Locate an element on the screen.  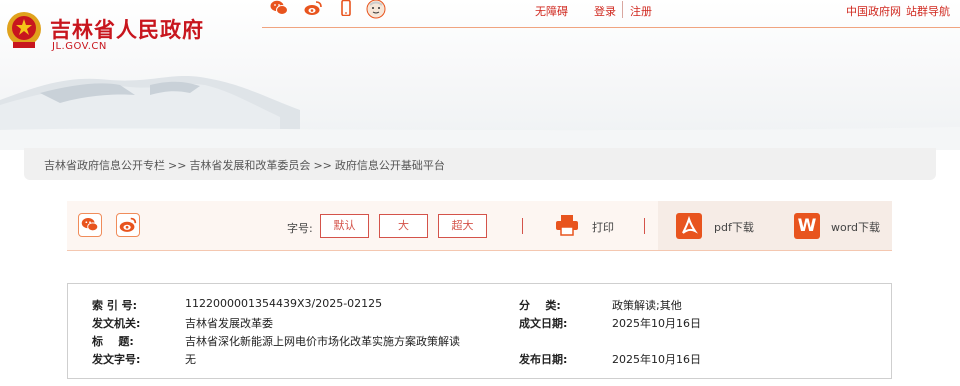
emblem-icon is located at coordinates (24, 30).